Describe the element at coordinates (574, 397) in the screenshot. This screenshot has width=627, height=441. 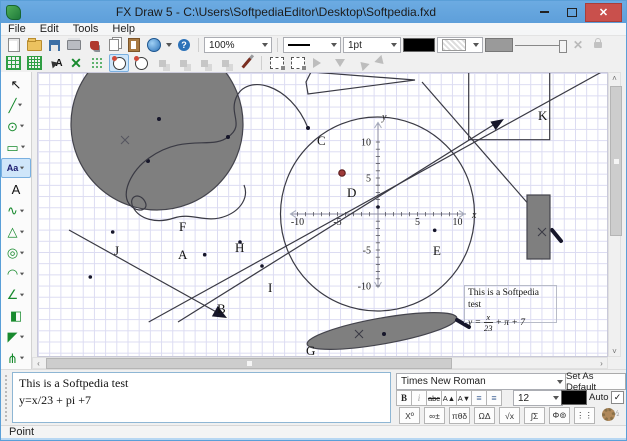
I see `text-color-swatch` at that location.